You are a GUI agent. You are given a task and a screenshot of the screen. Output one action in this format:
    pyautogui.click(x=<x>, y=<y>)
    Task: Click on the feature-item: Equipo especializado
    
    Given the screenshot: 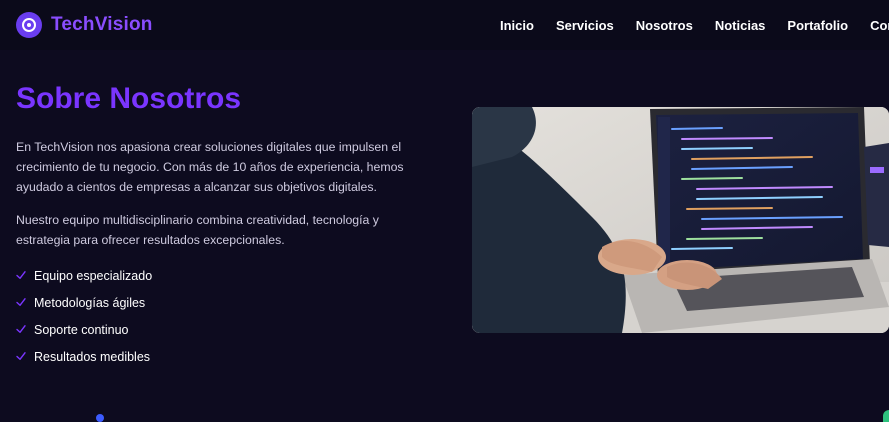 What is the action you would take?
    pyautogui.click(x=84, y=275)
    